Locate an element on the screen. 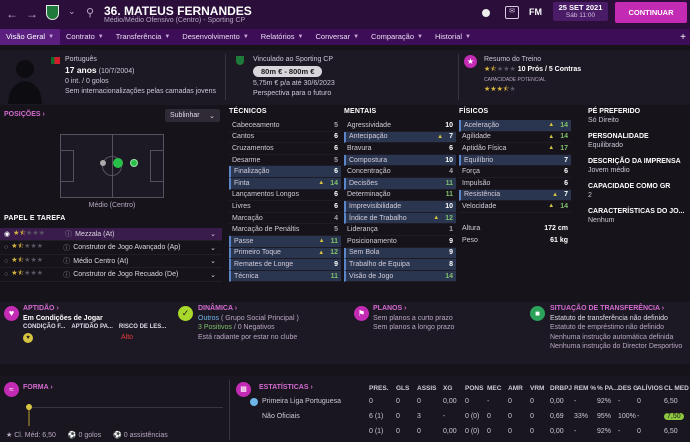 This screenshot has width=690, height=442. role-row: ◉ ★⯪★★★ ⓘ Mezzala (At) ⌄ is located at coordinates (111, 234).